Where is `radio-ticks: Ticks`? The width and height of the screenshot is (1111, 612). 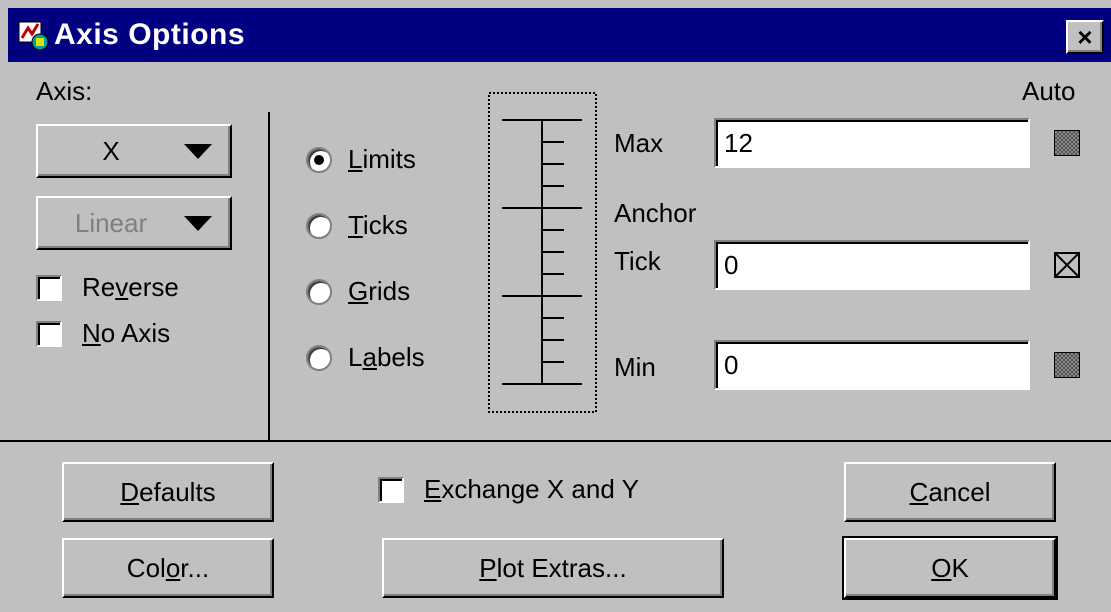
radio-ticks: Ticks is located at coordinates (357, 225).